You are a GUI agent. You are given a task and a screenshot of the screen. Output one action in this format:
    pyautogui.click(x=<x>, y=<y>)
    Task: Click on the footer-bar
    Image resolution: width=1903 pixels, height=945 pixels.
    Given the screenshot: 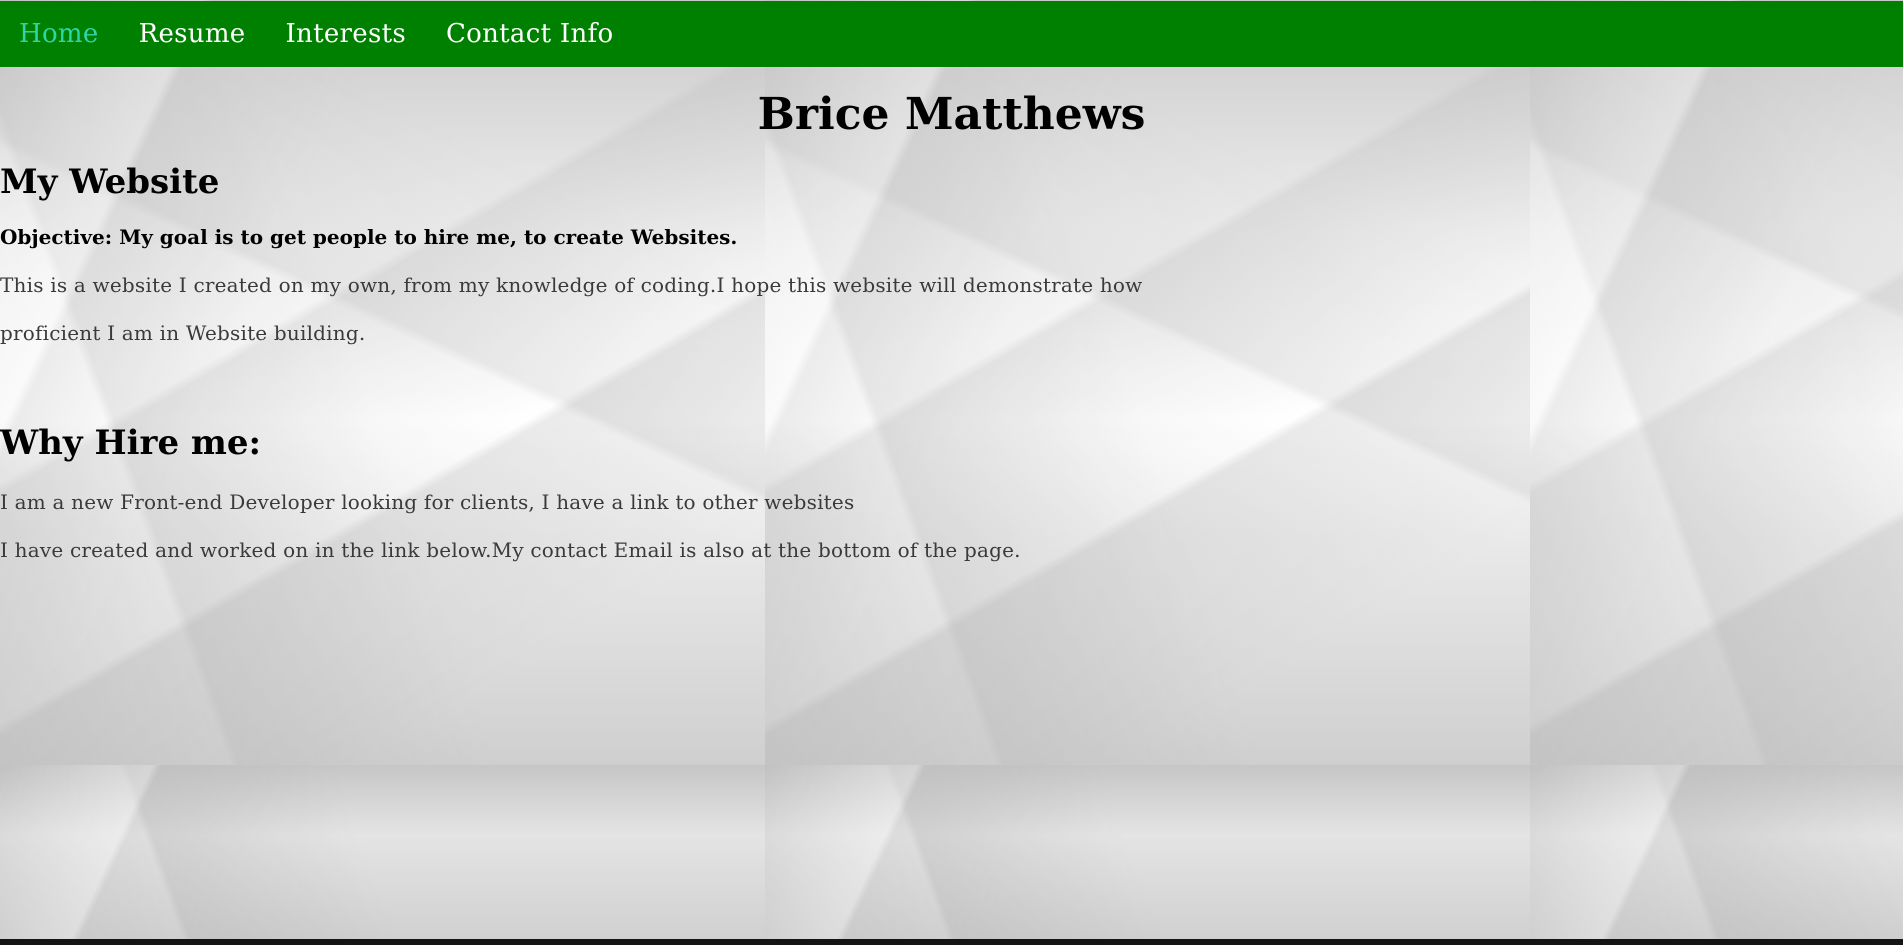 What is the action you would take?
    pyautogui.click(x=951, y=942)
    